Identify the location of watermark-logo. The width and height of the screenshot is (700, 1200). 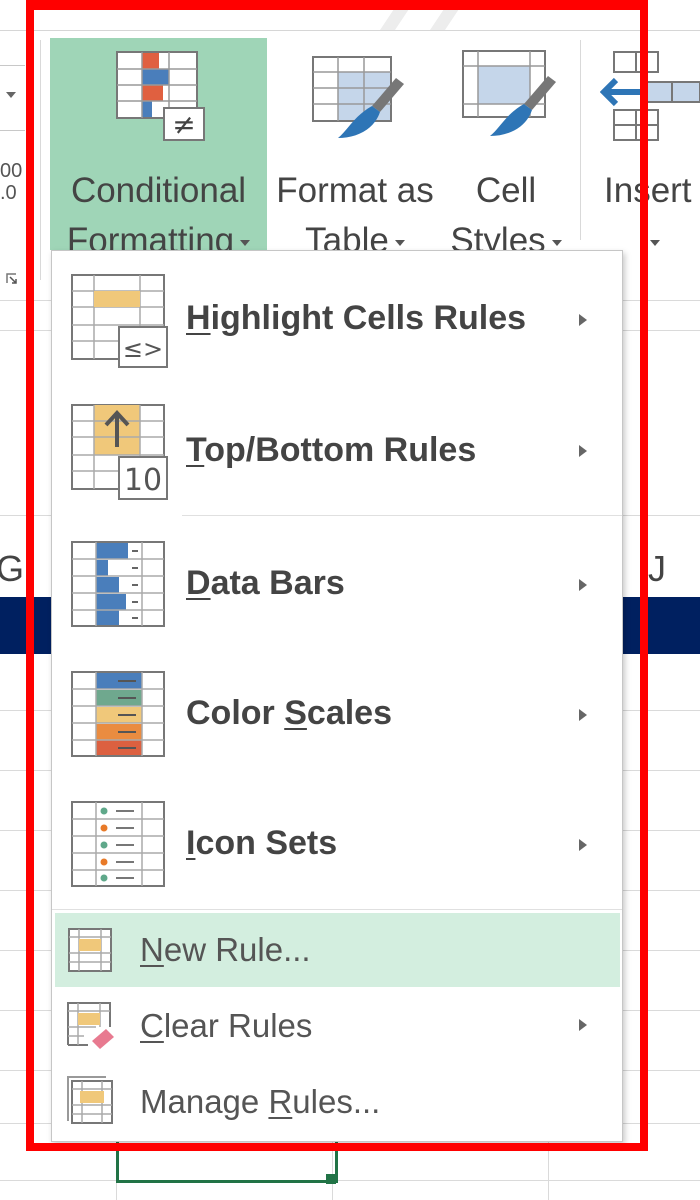
(422, 15).